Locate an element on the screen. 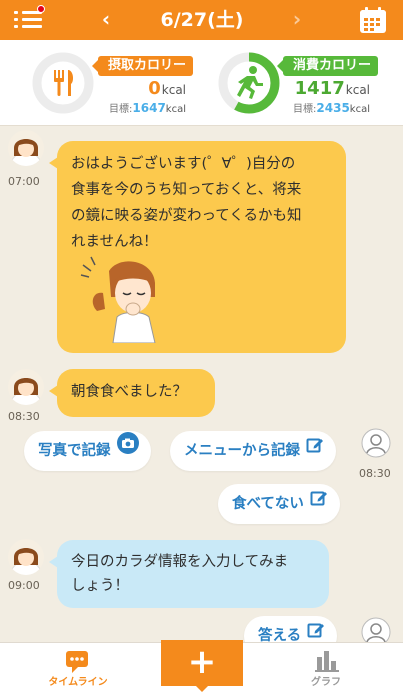  tab-timeline: タイムライン is located at coordinates (78, 667).